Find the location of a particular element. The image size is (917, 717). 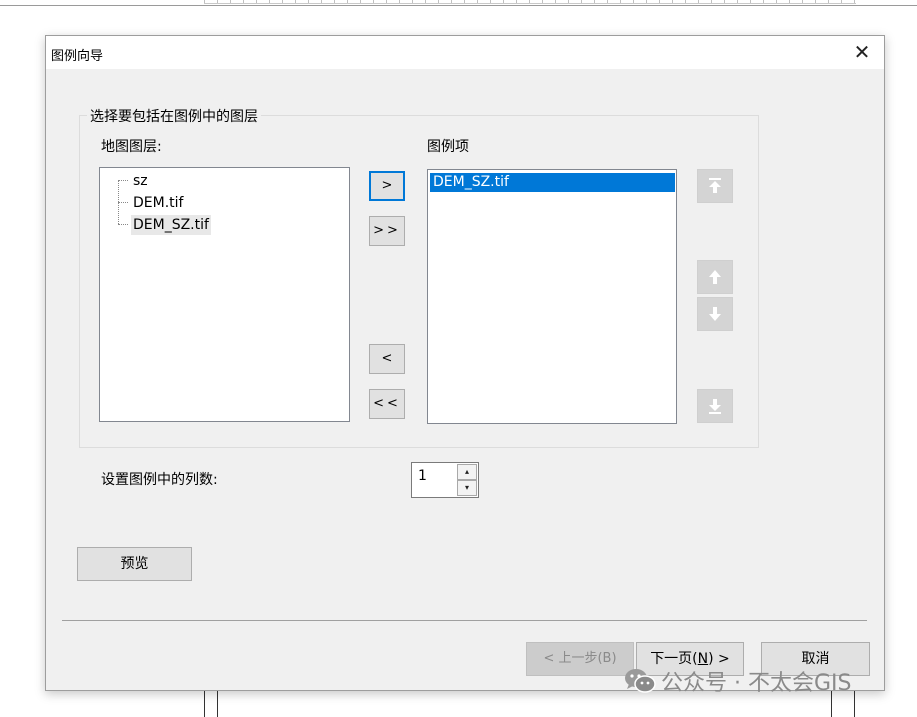

move-up-button is located at coordinates (715, 277).